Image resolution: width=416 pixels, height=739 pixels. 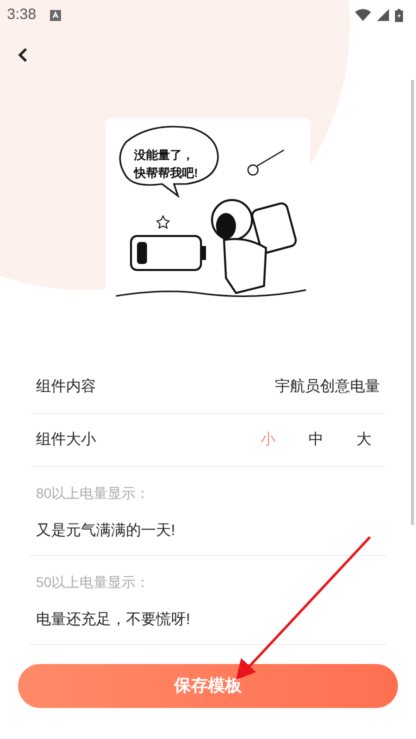 What do you see at coordinates (56, 15) in the screenshot?
I see `keyboard-notification-icon` at bounding box center [56, 15].